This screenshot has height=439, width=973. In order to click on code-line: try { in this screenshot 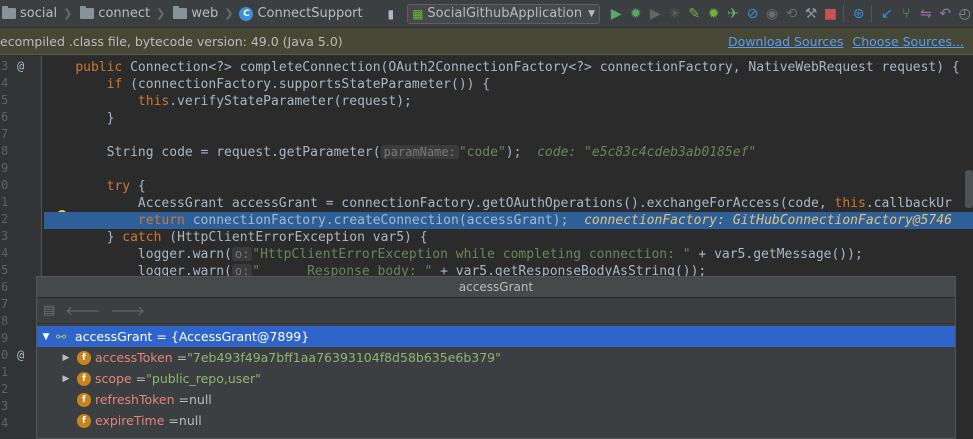, I will do `click(508, 186)`.